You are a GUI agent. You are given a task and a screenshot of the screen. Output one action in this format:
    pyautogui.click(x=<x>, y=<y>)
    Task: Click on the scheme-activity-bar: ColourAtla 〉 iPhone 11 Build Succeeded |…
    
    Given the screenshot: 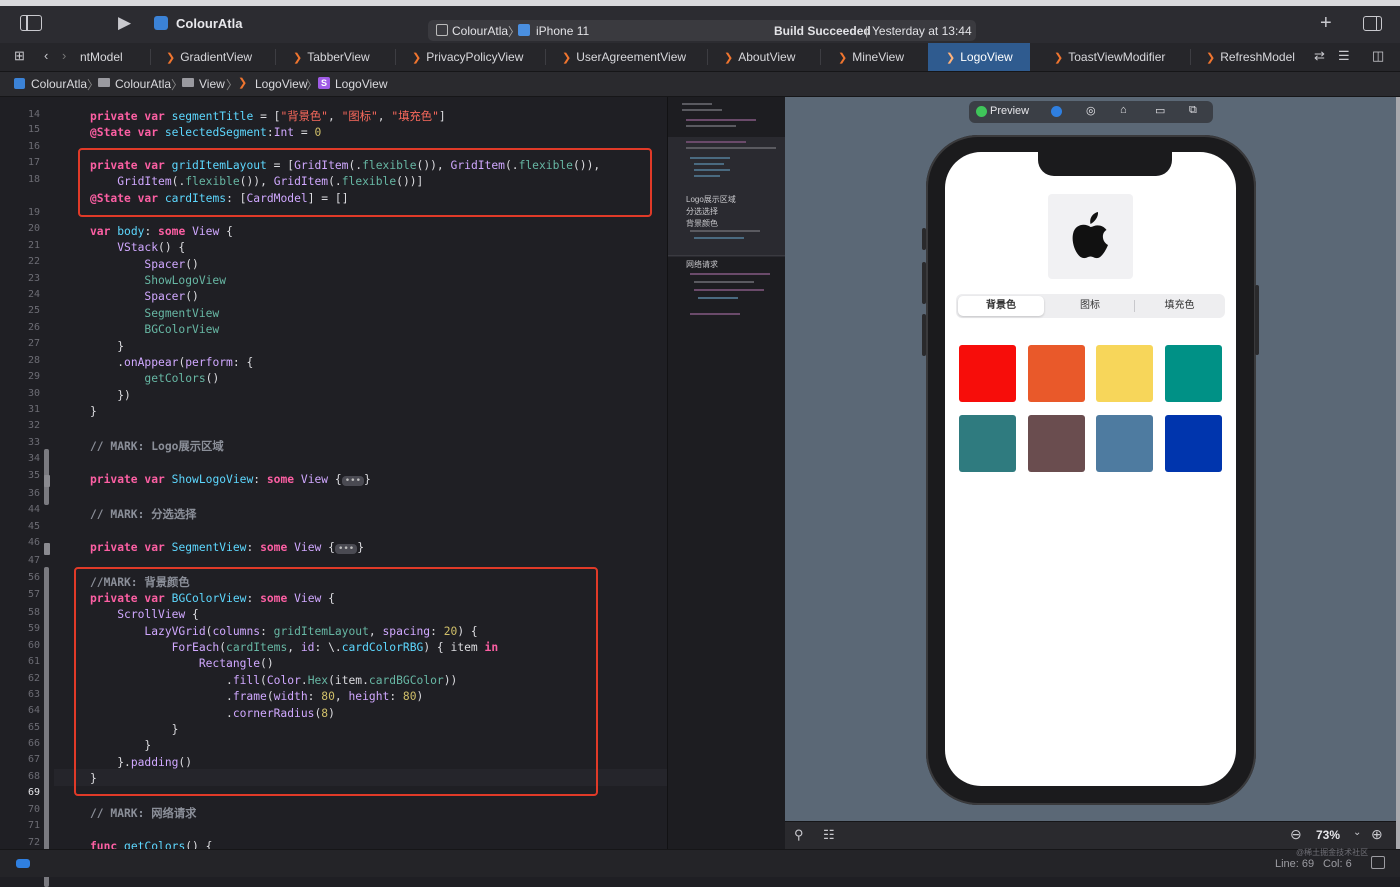 What is the action you would take?
    pyautogui.click(x=702, y=30)
    